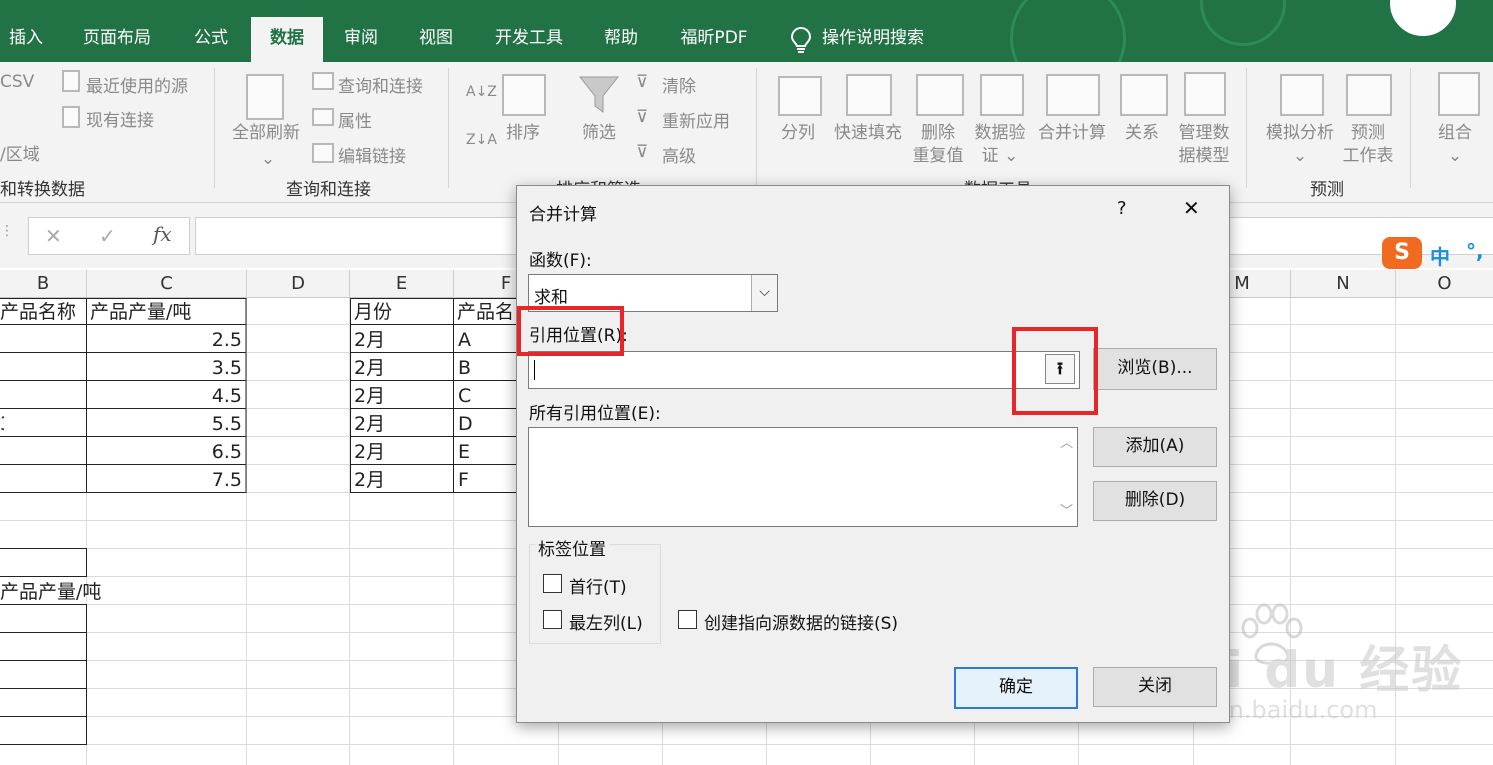  What do you see at coordinates (380, 84) in the screenshot?
I see `queries-connections-button: 查询和连接` at bounding box center [380, 84].